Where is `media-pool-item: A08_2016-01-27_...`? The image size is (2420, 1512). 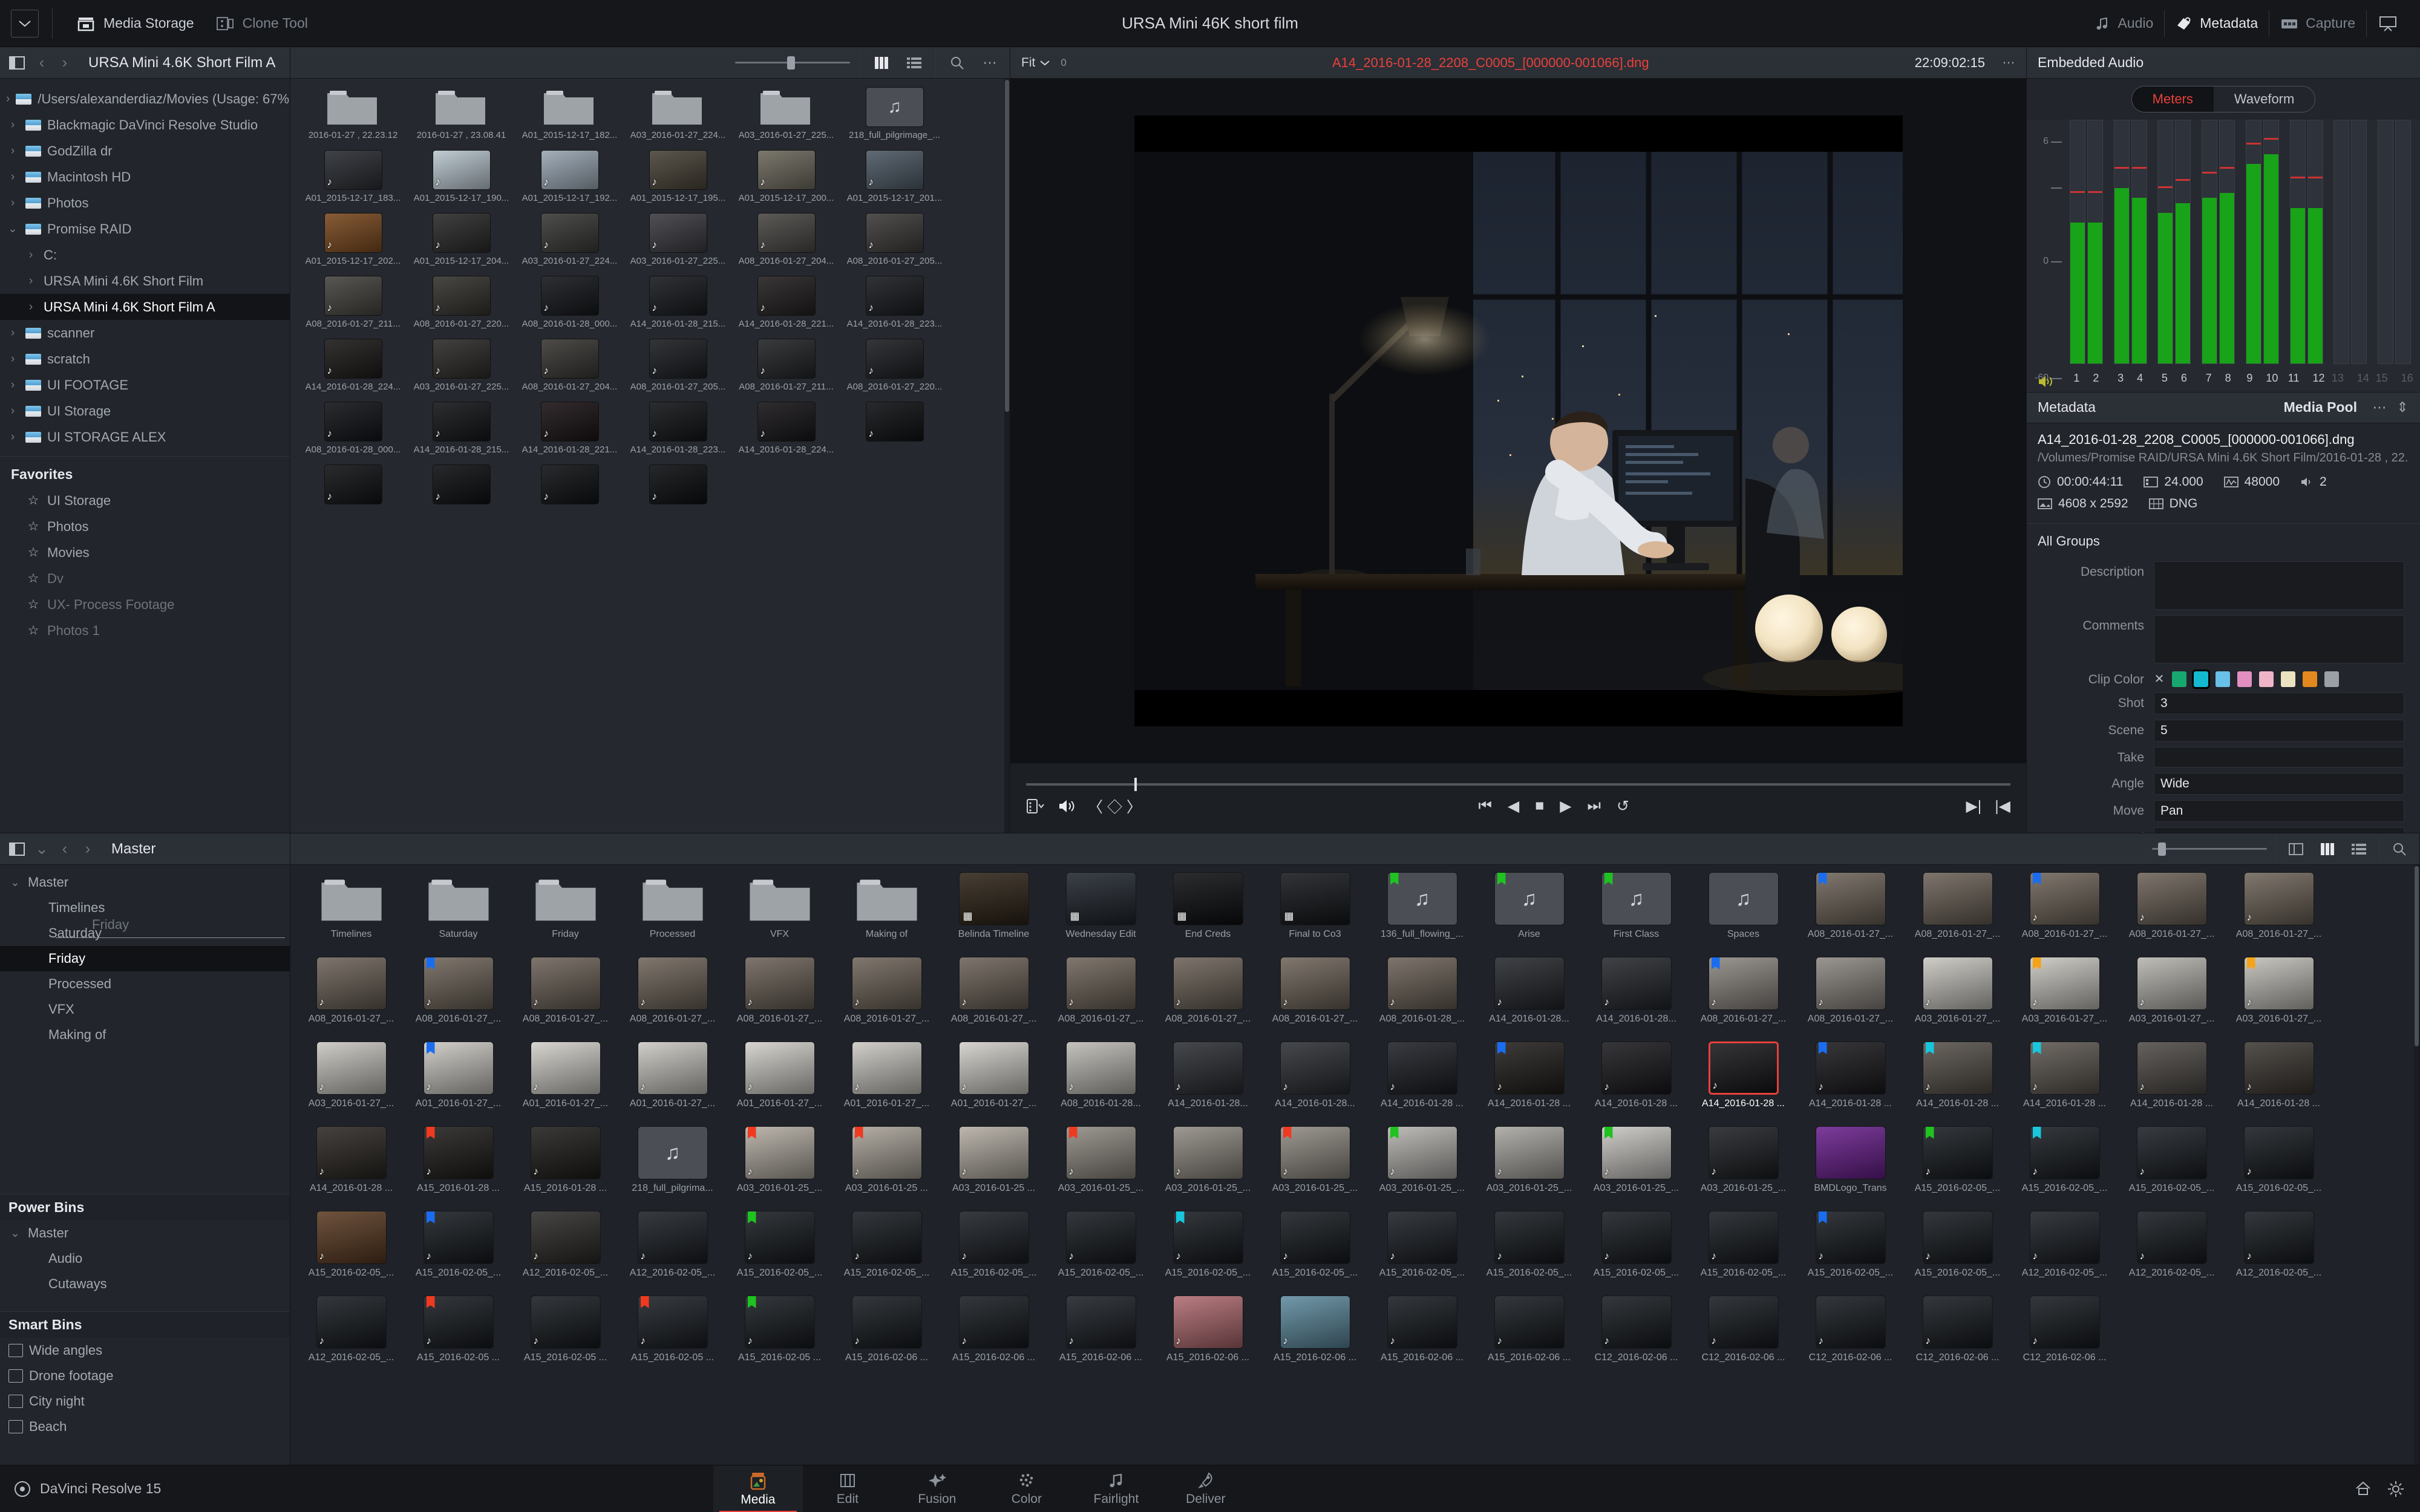
media-pool-item: A08_2016-01-27_... is located at coordinates (1957, 915).